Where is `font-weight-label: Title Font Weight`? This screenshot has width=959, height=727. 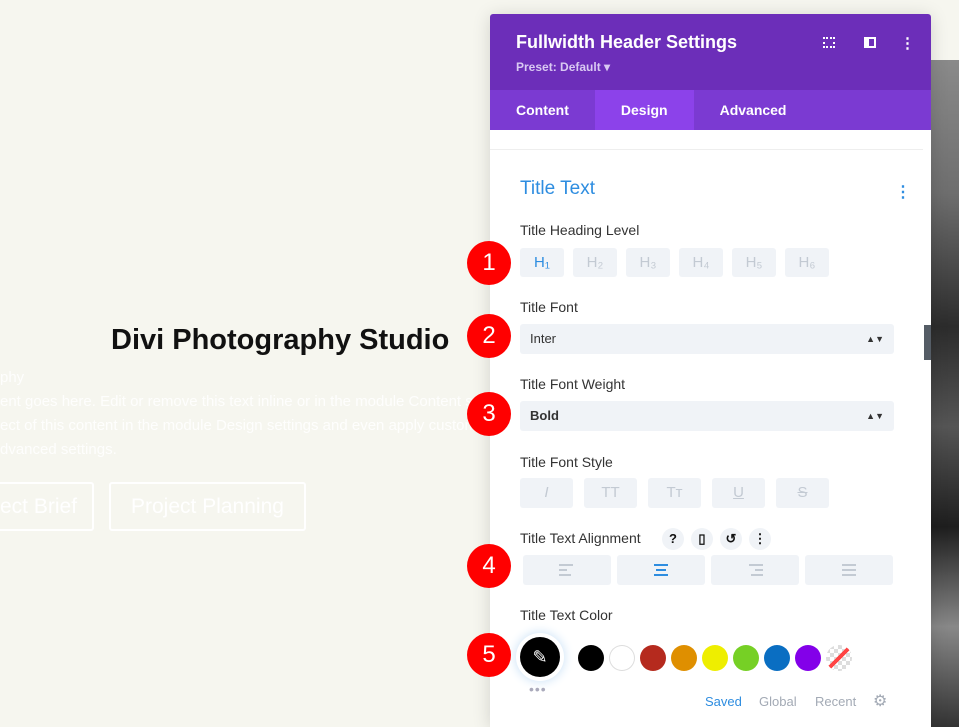 font-weight-label: Title Font Weight is located at coordinates (573, 384).